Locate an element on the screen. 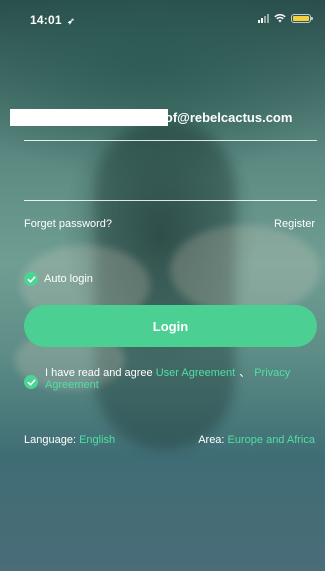  background-hand-right is located at coordinates (245, 270).